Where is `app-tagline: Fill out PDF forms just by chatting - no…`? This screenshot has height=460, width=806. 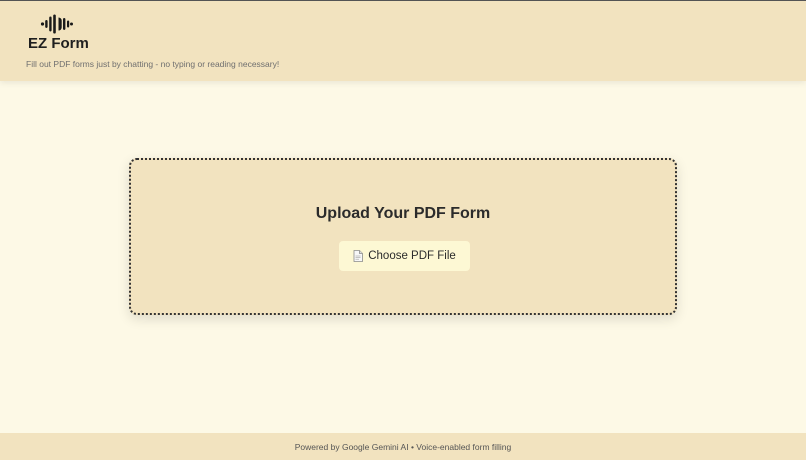 app-tagline: Fill out PDF forms just by chatting - no… is located at coordinates (153, 64).